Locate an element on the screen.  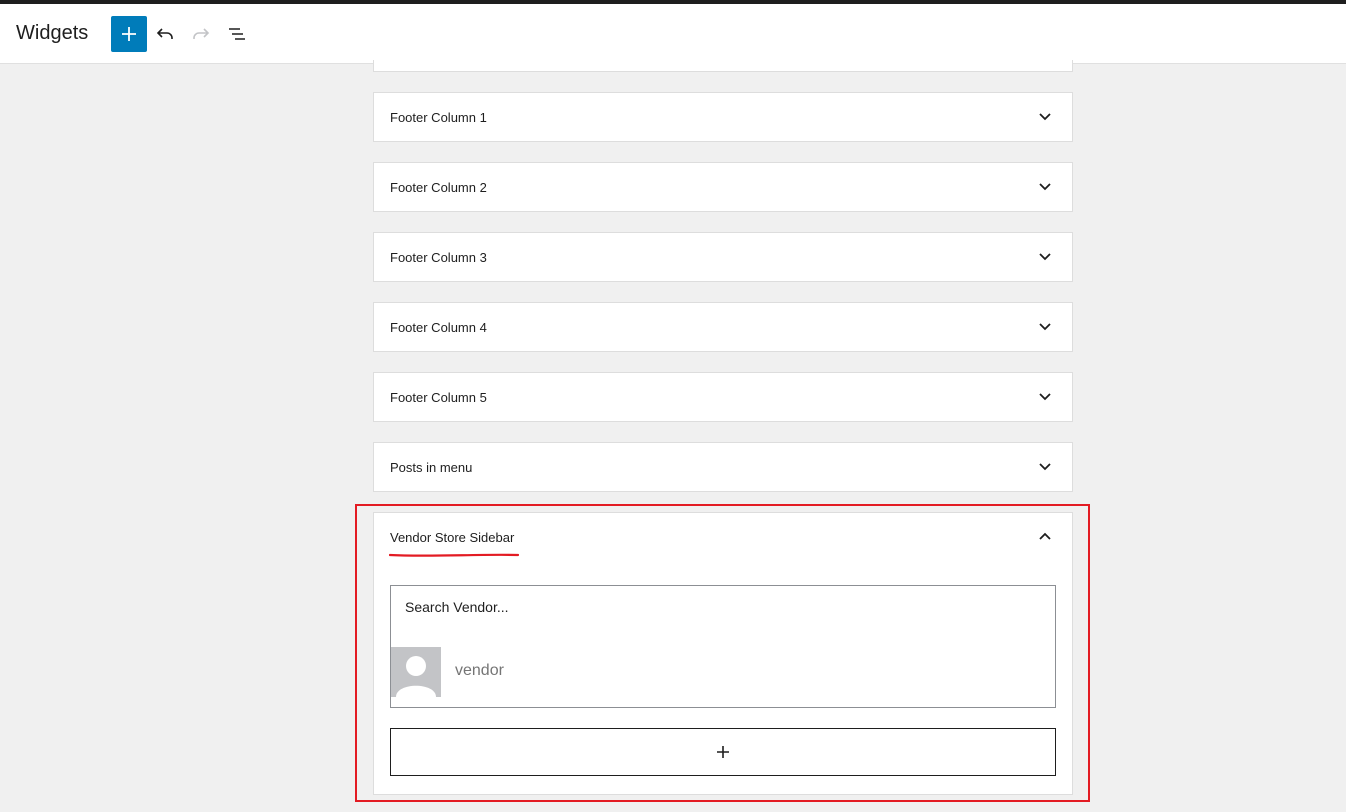
widget-area-title: Footer Column 3 is located at coordinates (438, 257).